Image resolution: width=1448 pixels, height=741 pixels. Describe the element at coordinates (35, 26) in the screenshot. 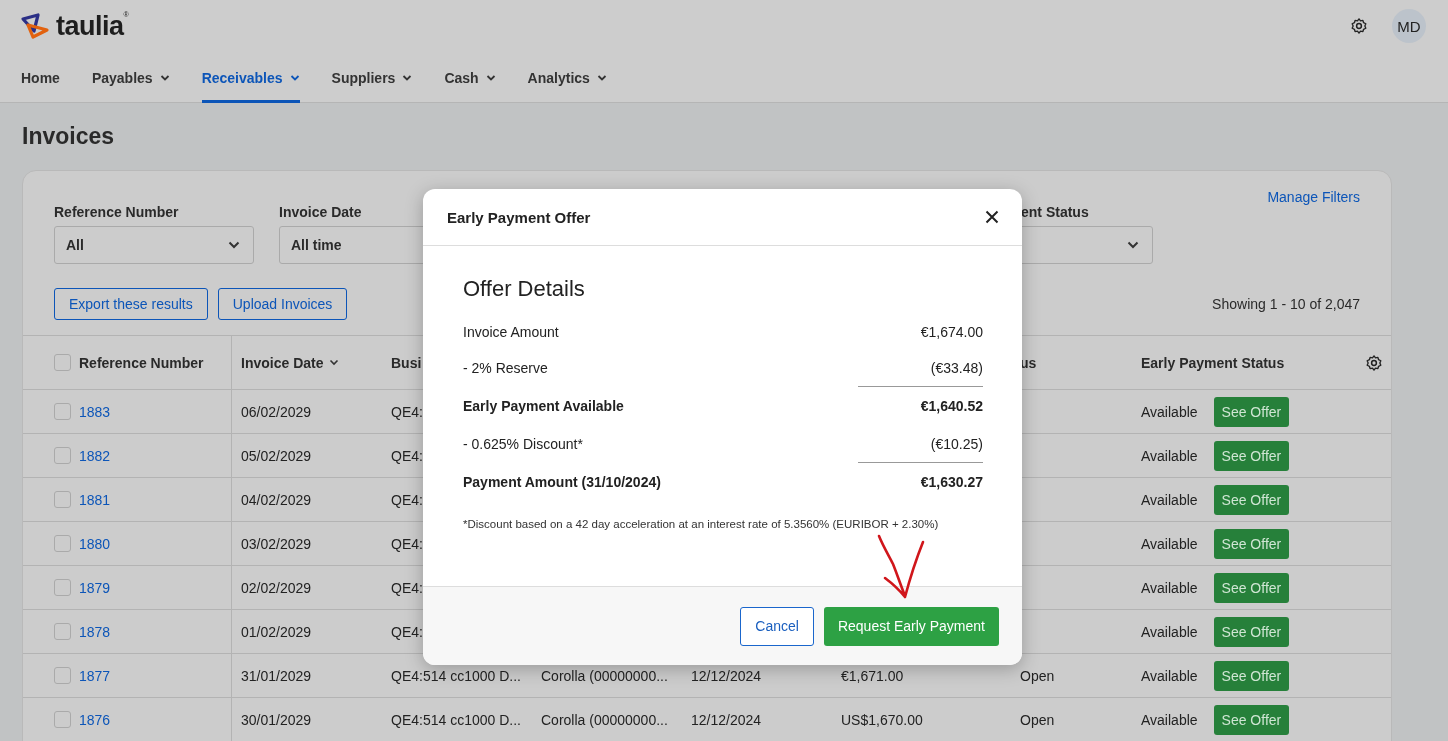

I see `logo-icon` at that location.